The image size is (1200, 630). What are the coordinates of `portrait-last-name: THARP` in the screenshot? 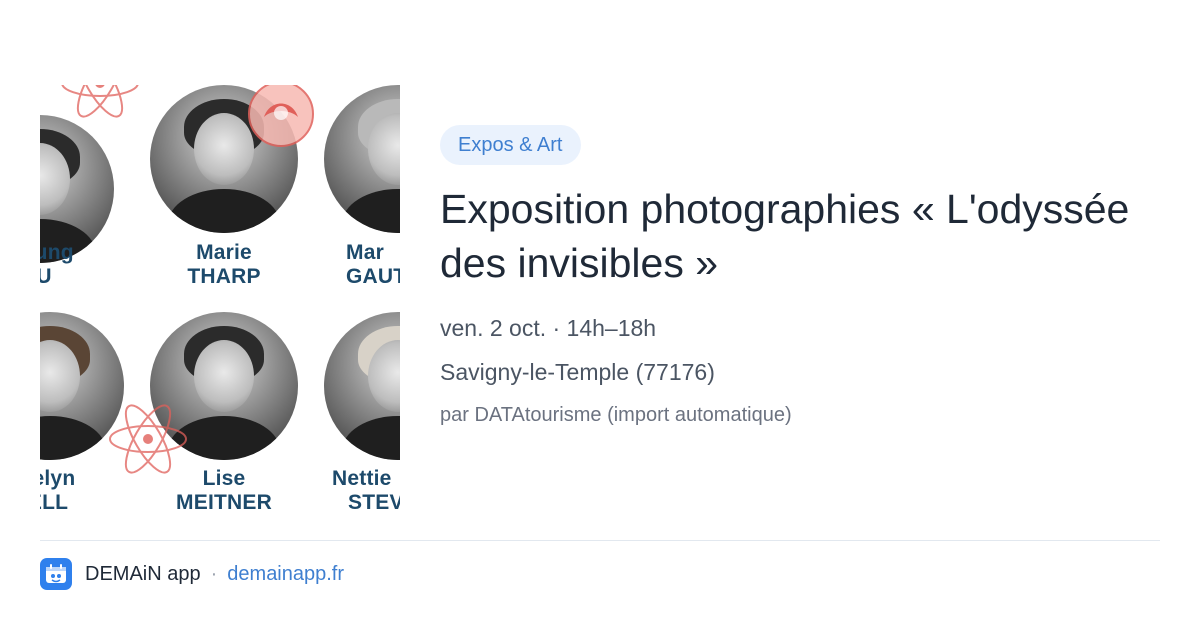 It's located at (224, 276).